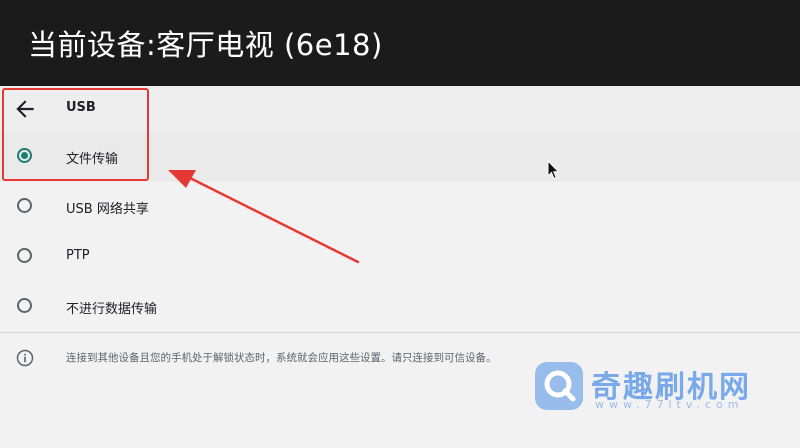  I want to click on watermark-logo-icon, so click(559, 386).